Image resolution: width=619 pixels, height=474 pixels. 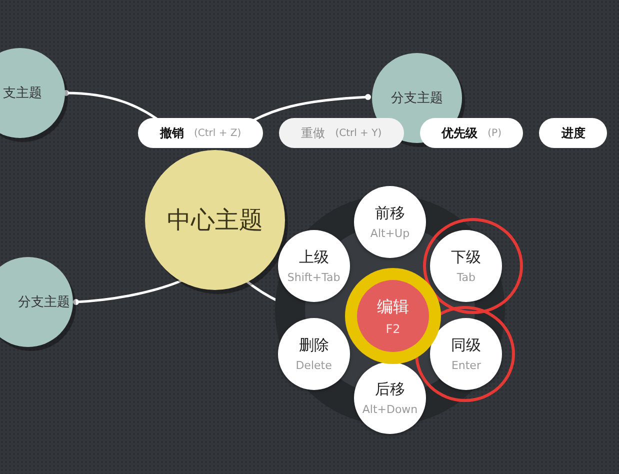 I want to click on branch-topic-node: 分支主题, so click(x=36, y=302).